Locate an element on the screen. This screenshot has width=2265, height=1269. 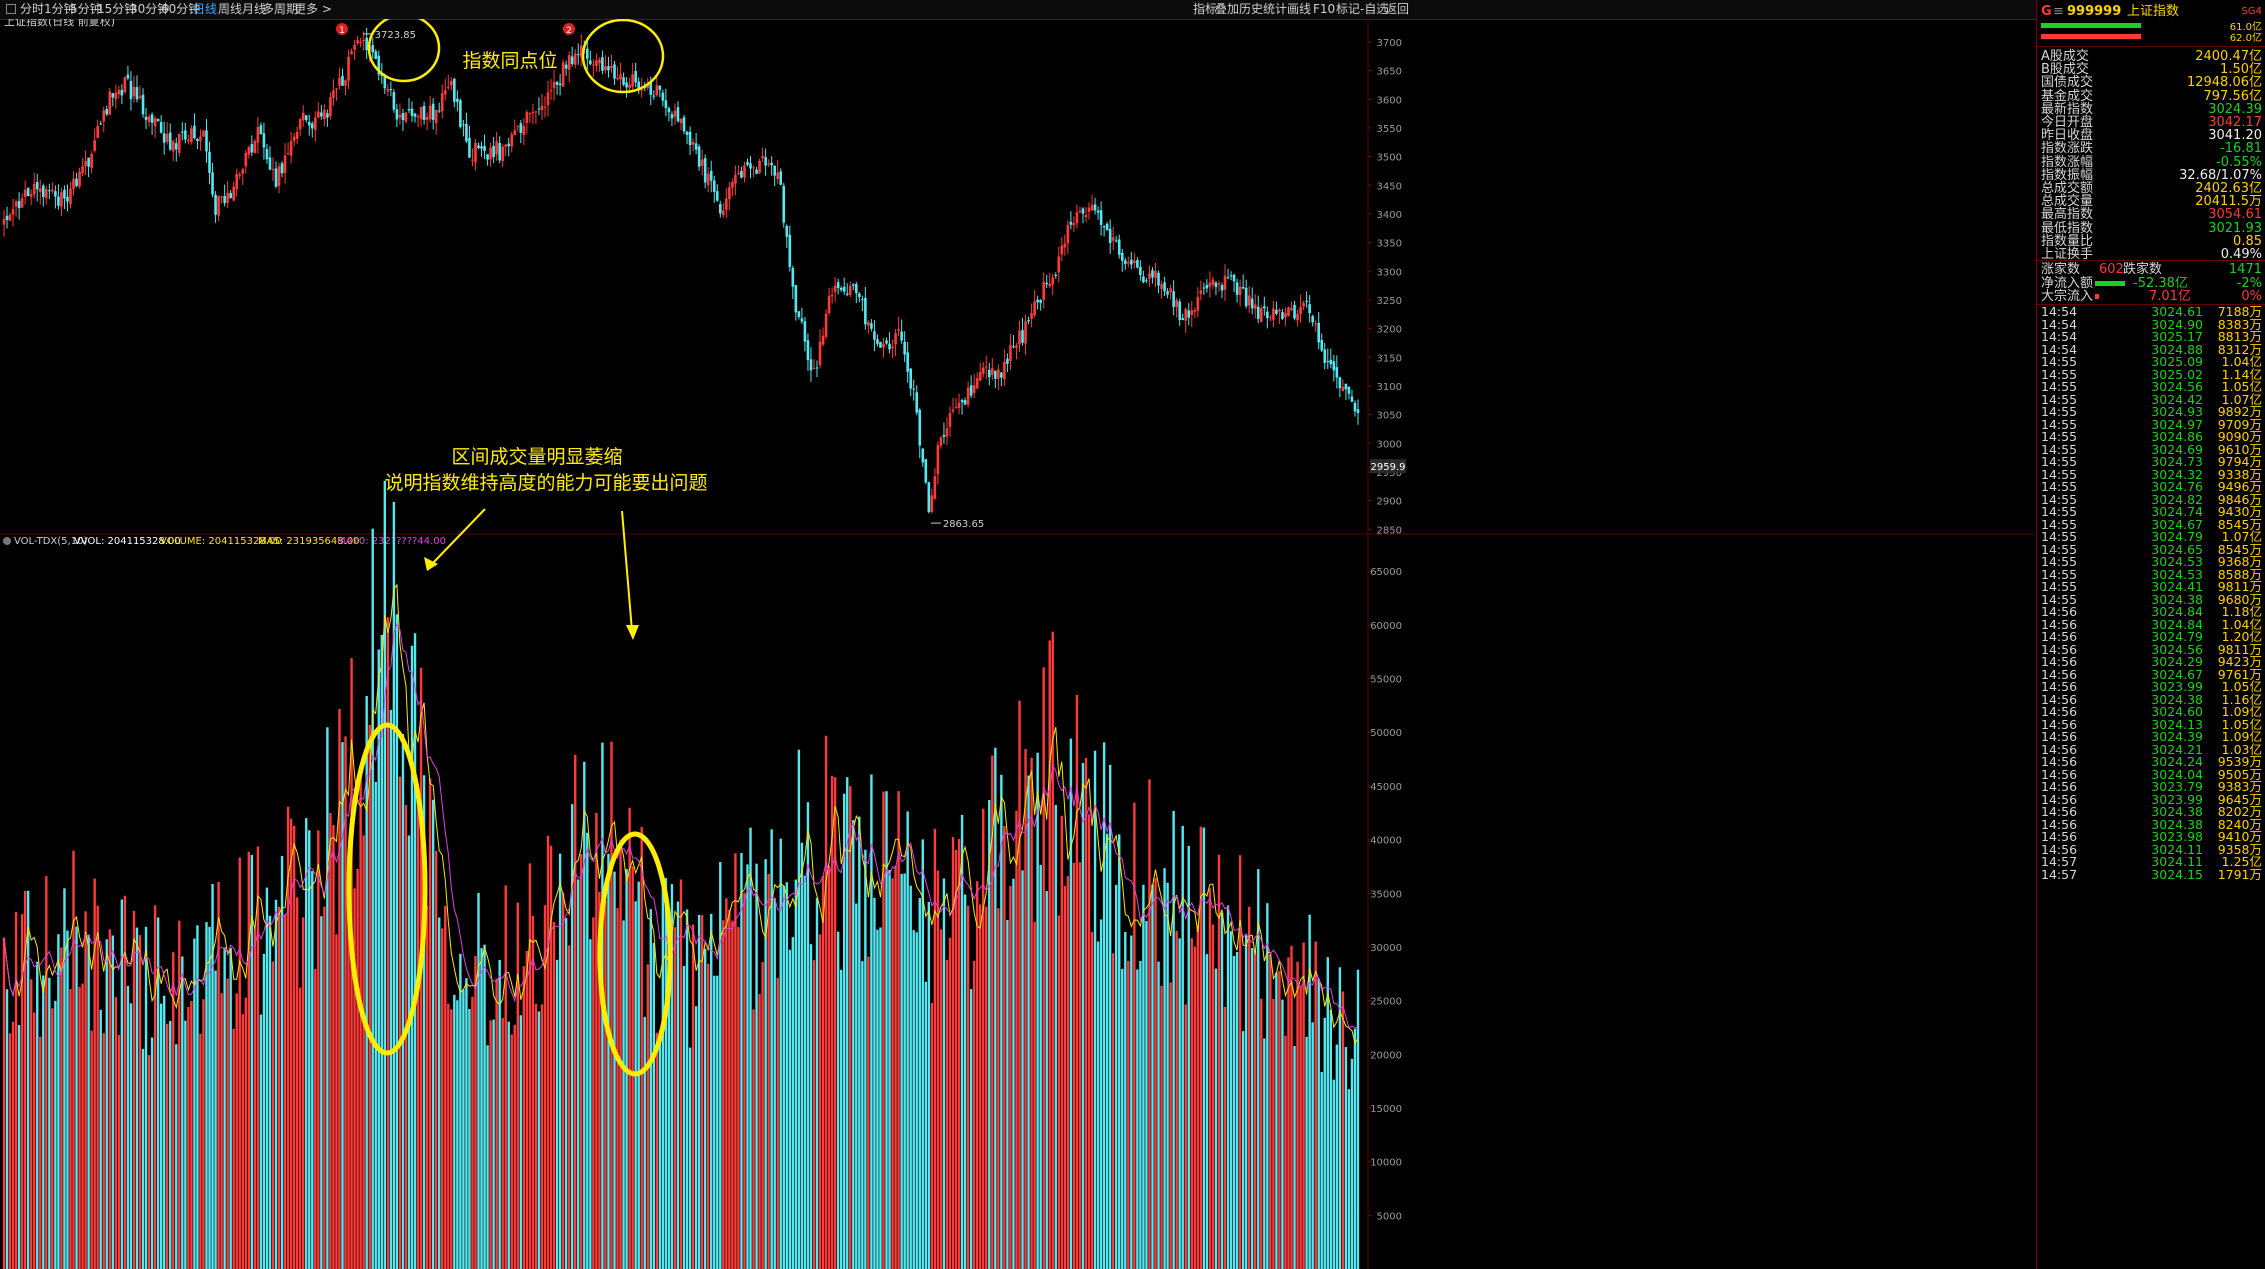
toolbar-item-1: 叠加 is located at coordinates (1227, 9).